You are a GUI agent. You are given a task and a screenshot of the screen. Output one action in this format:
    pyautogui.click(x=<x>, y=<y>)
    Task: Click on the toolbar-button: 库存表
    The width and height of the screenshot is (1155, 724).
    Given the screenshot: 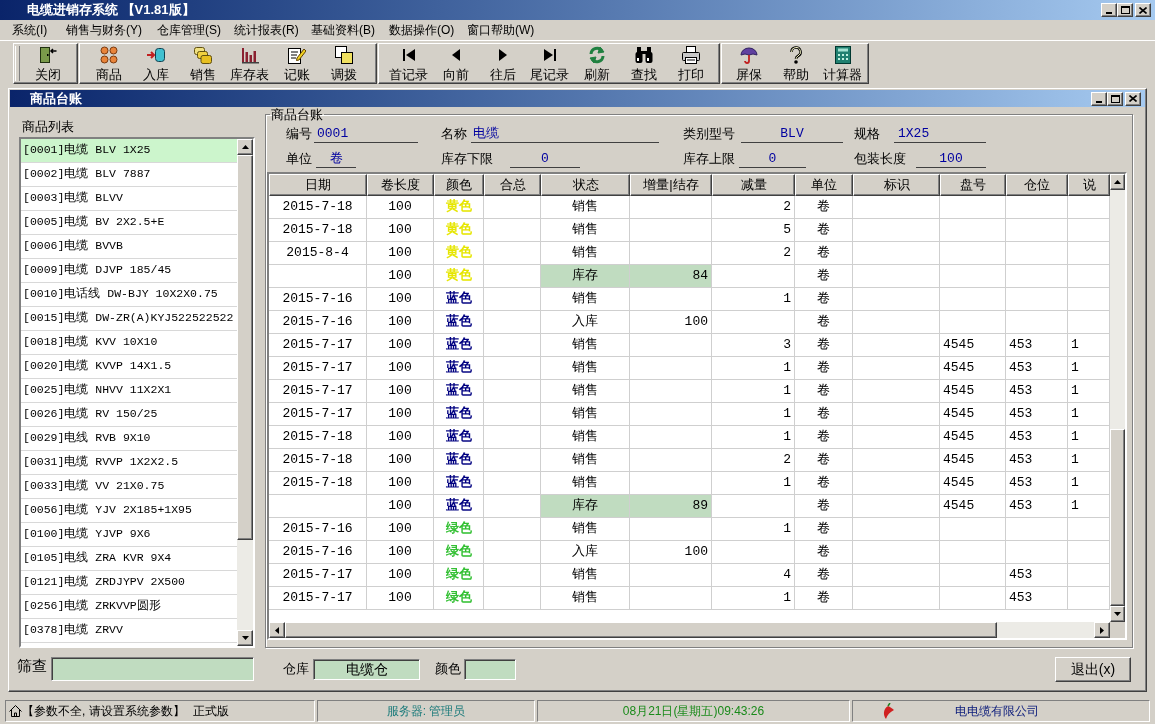 What is the action you would take?
    pyautogui.click(x=249, y=63)
    